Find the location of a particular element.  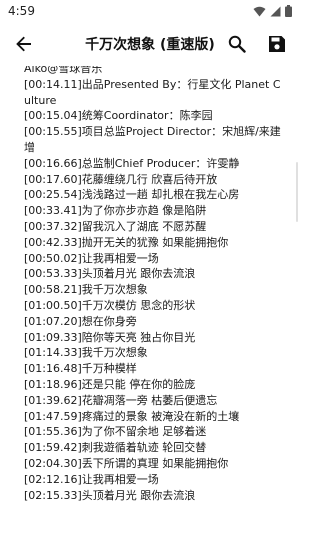

search-button is located at coordinates (237, 44).